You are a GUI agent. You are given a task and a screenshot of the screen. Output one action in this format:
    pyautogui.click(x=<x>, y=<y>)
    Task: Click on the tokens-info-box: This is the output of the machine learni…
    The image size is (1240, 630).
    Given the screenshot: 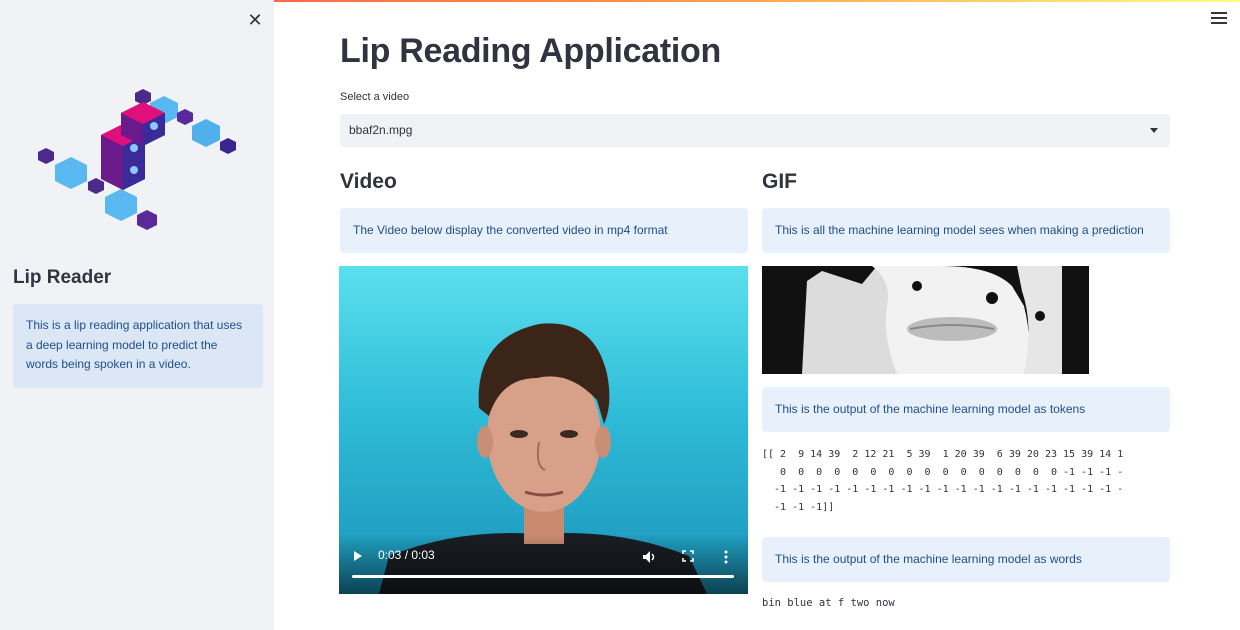 What is the action you would take?
    pyautogui.click(x=966, y=409)
    